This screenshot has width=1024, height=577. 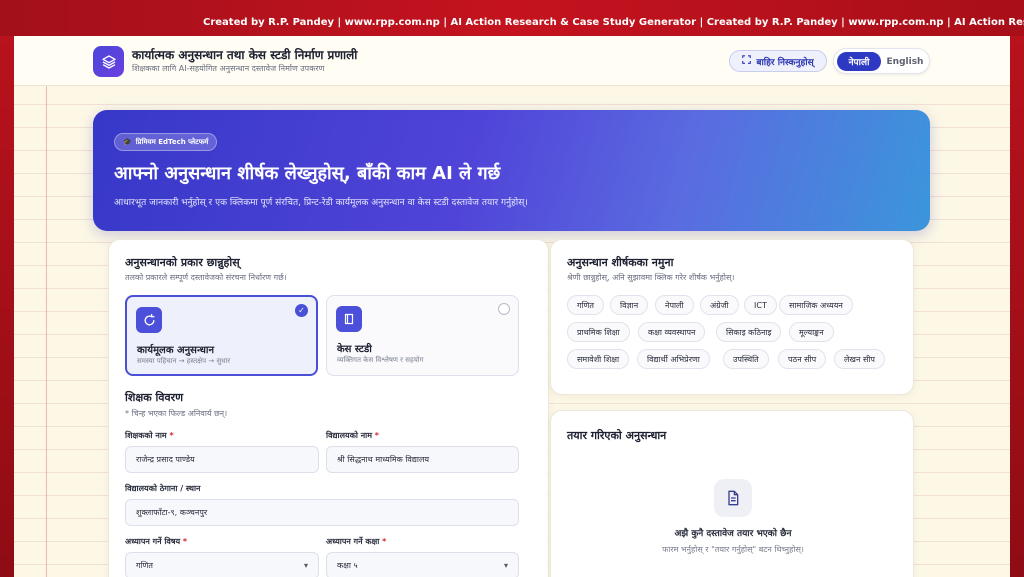 I want to click on exit-icon, so click(x=747, y=61).